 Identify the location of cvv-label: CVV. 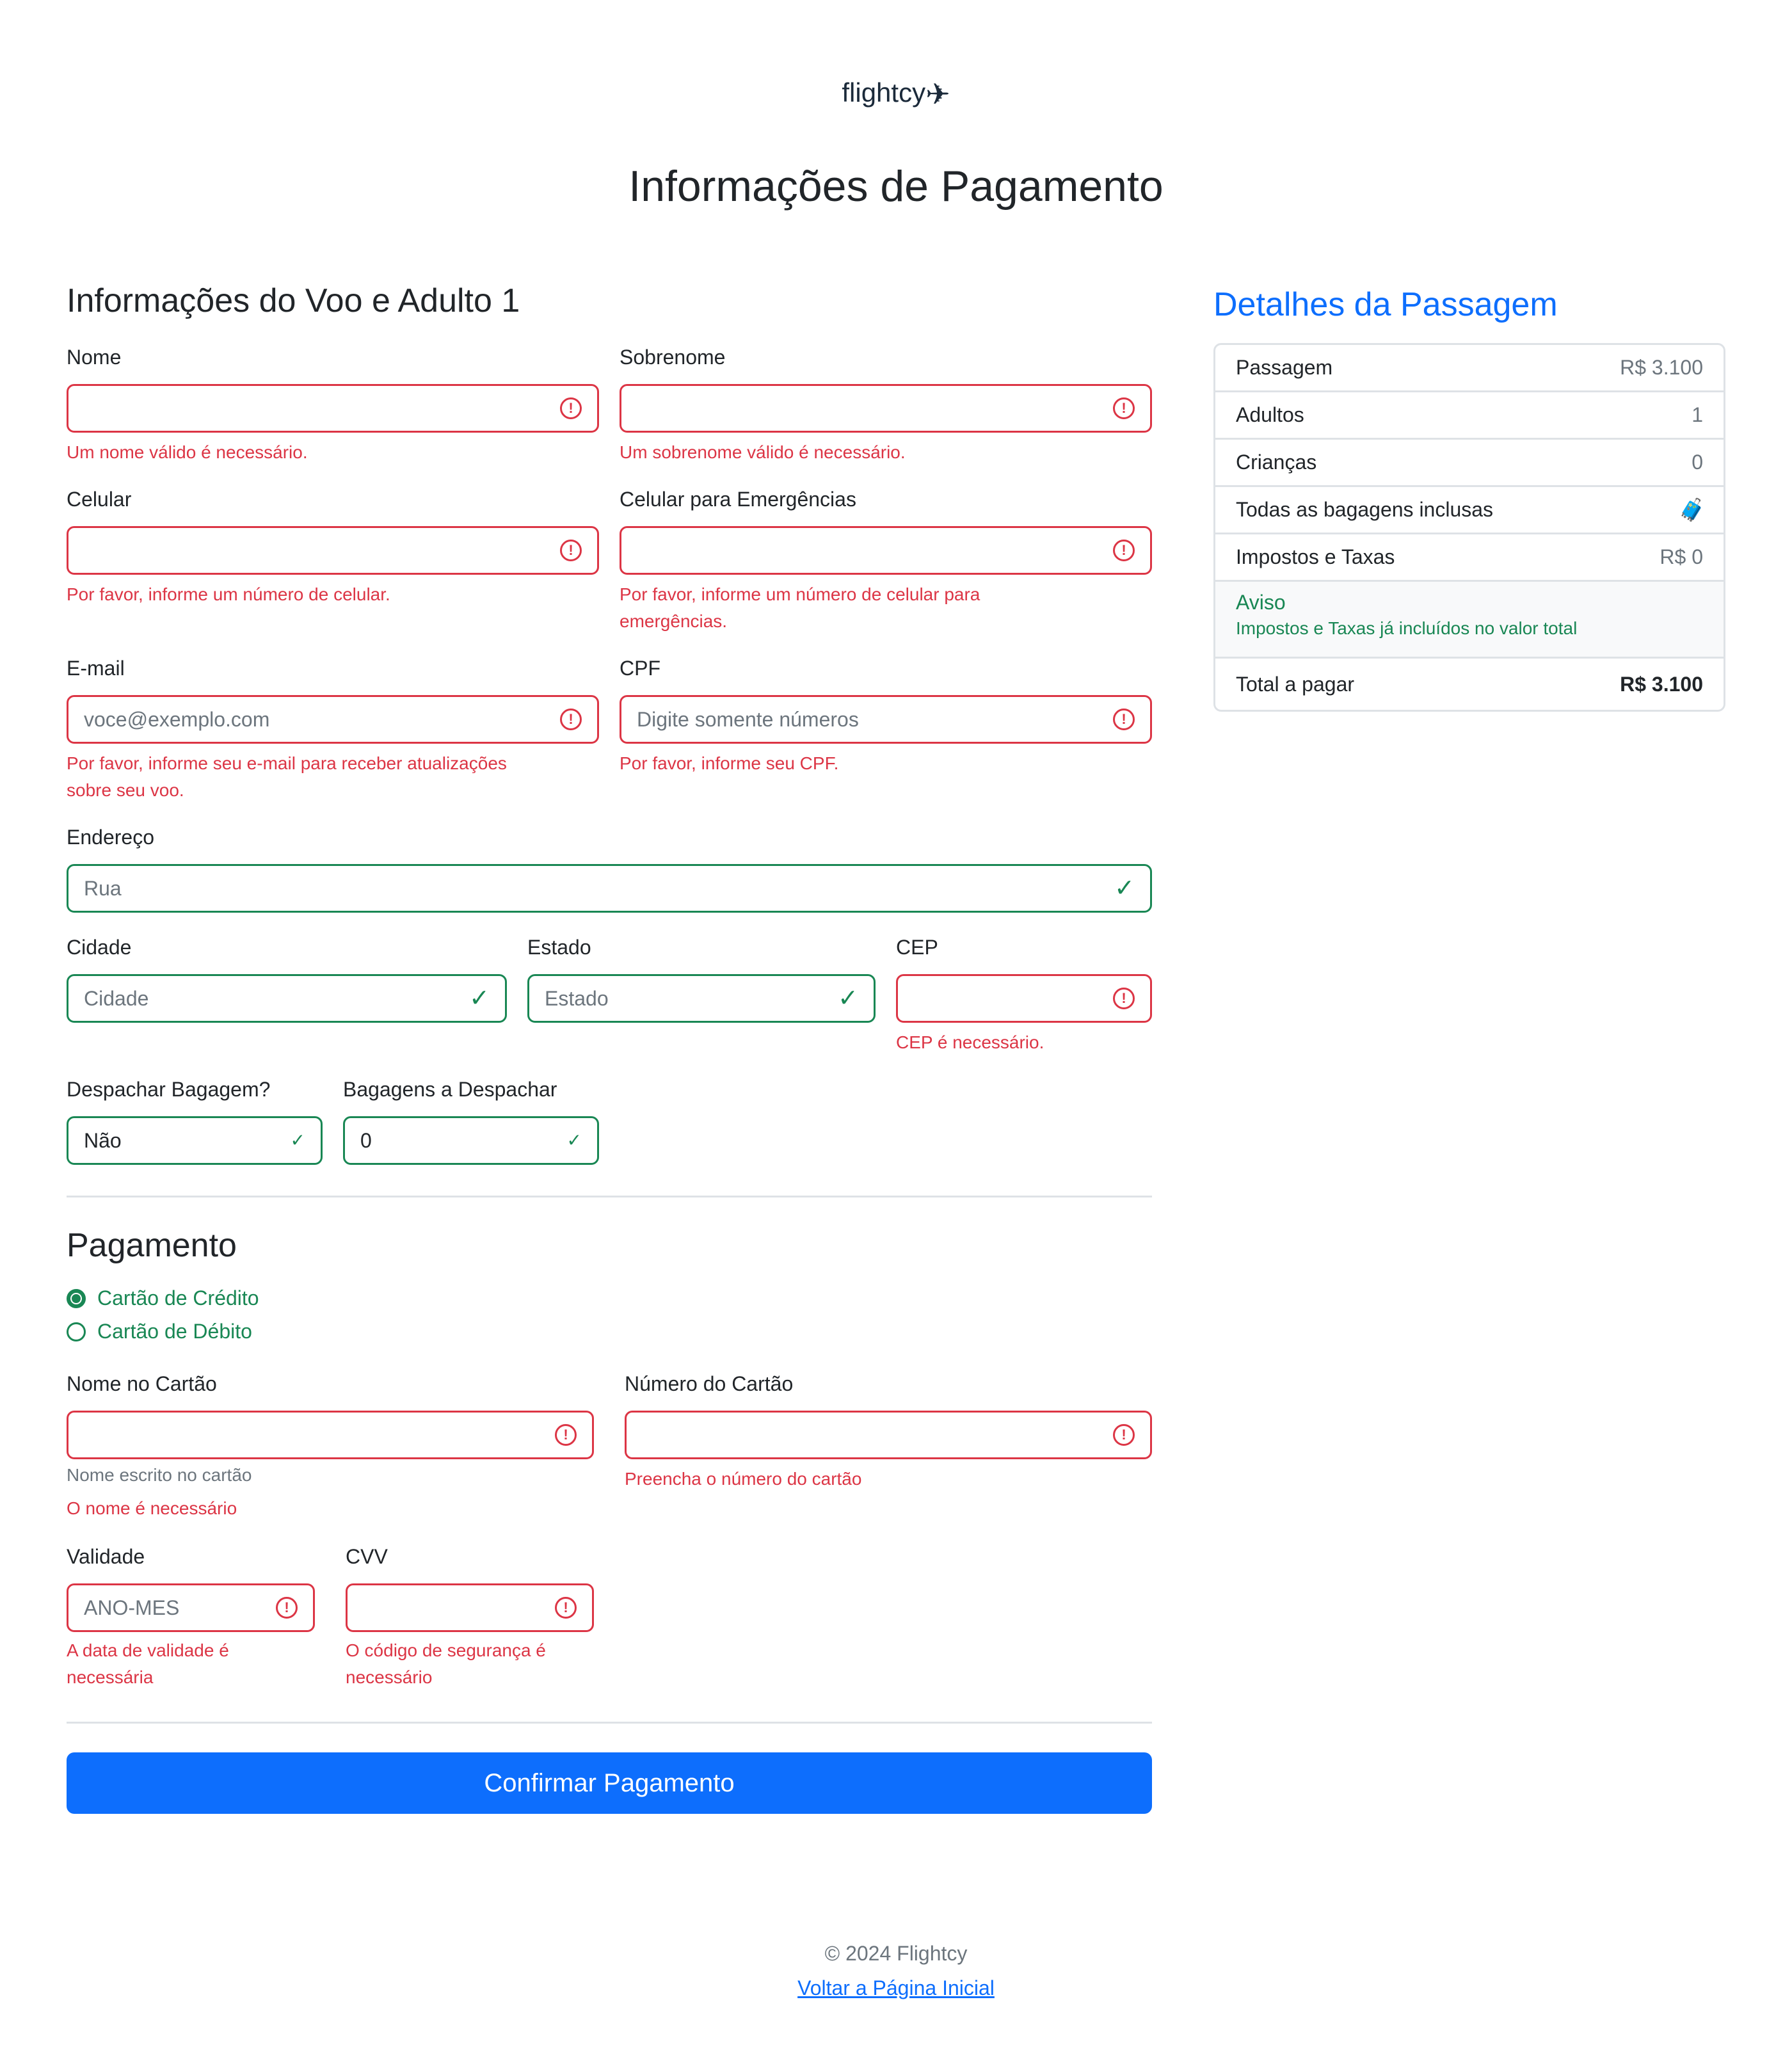
(367, 1556).